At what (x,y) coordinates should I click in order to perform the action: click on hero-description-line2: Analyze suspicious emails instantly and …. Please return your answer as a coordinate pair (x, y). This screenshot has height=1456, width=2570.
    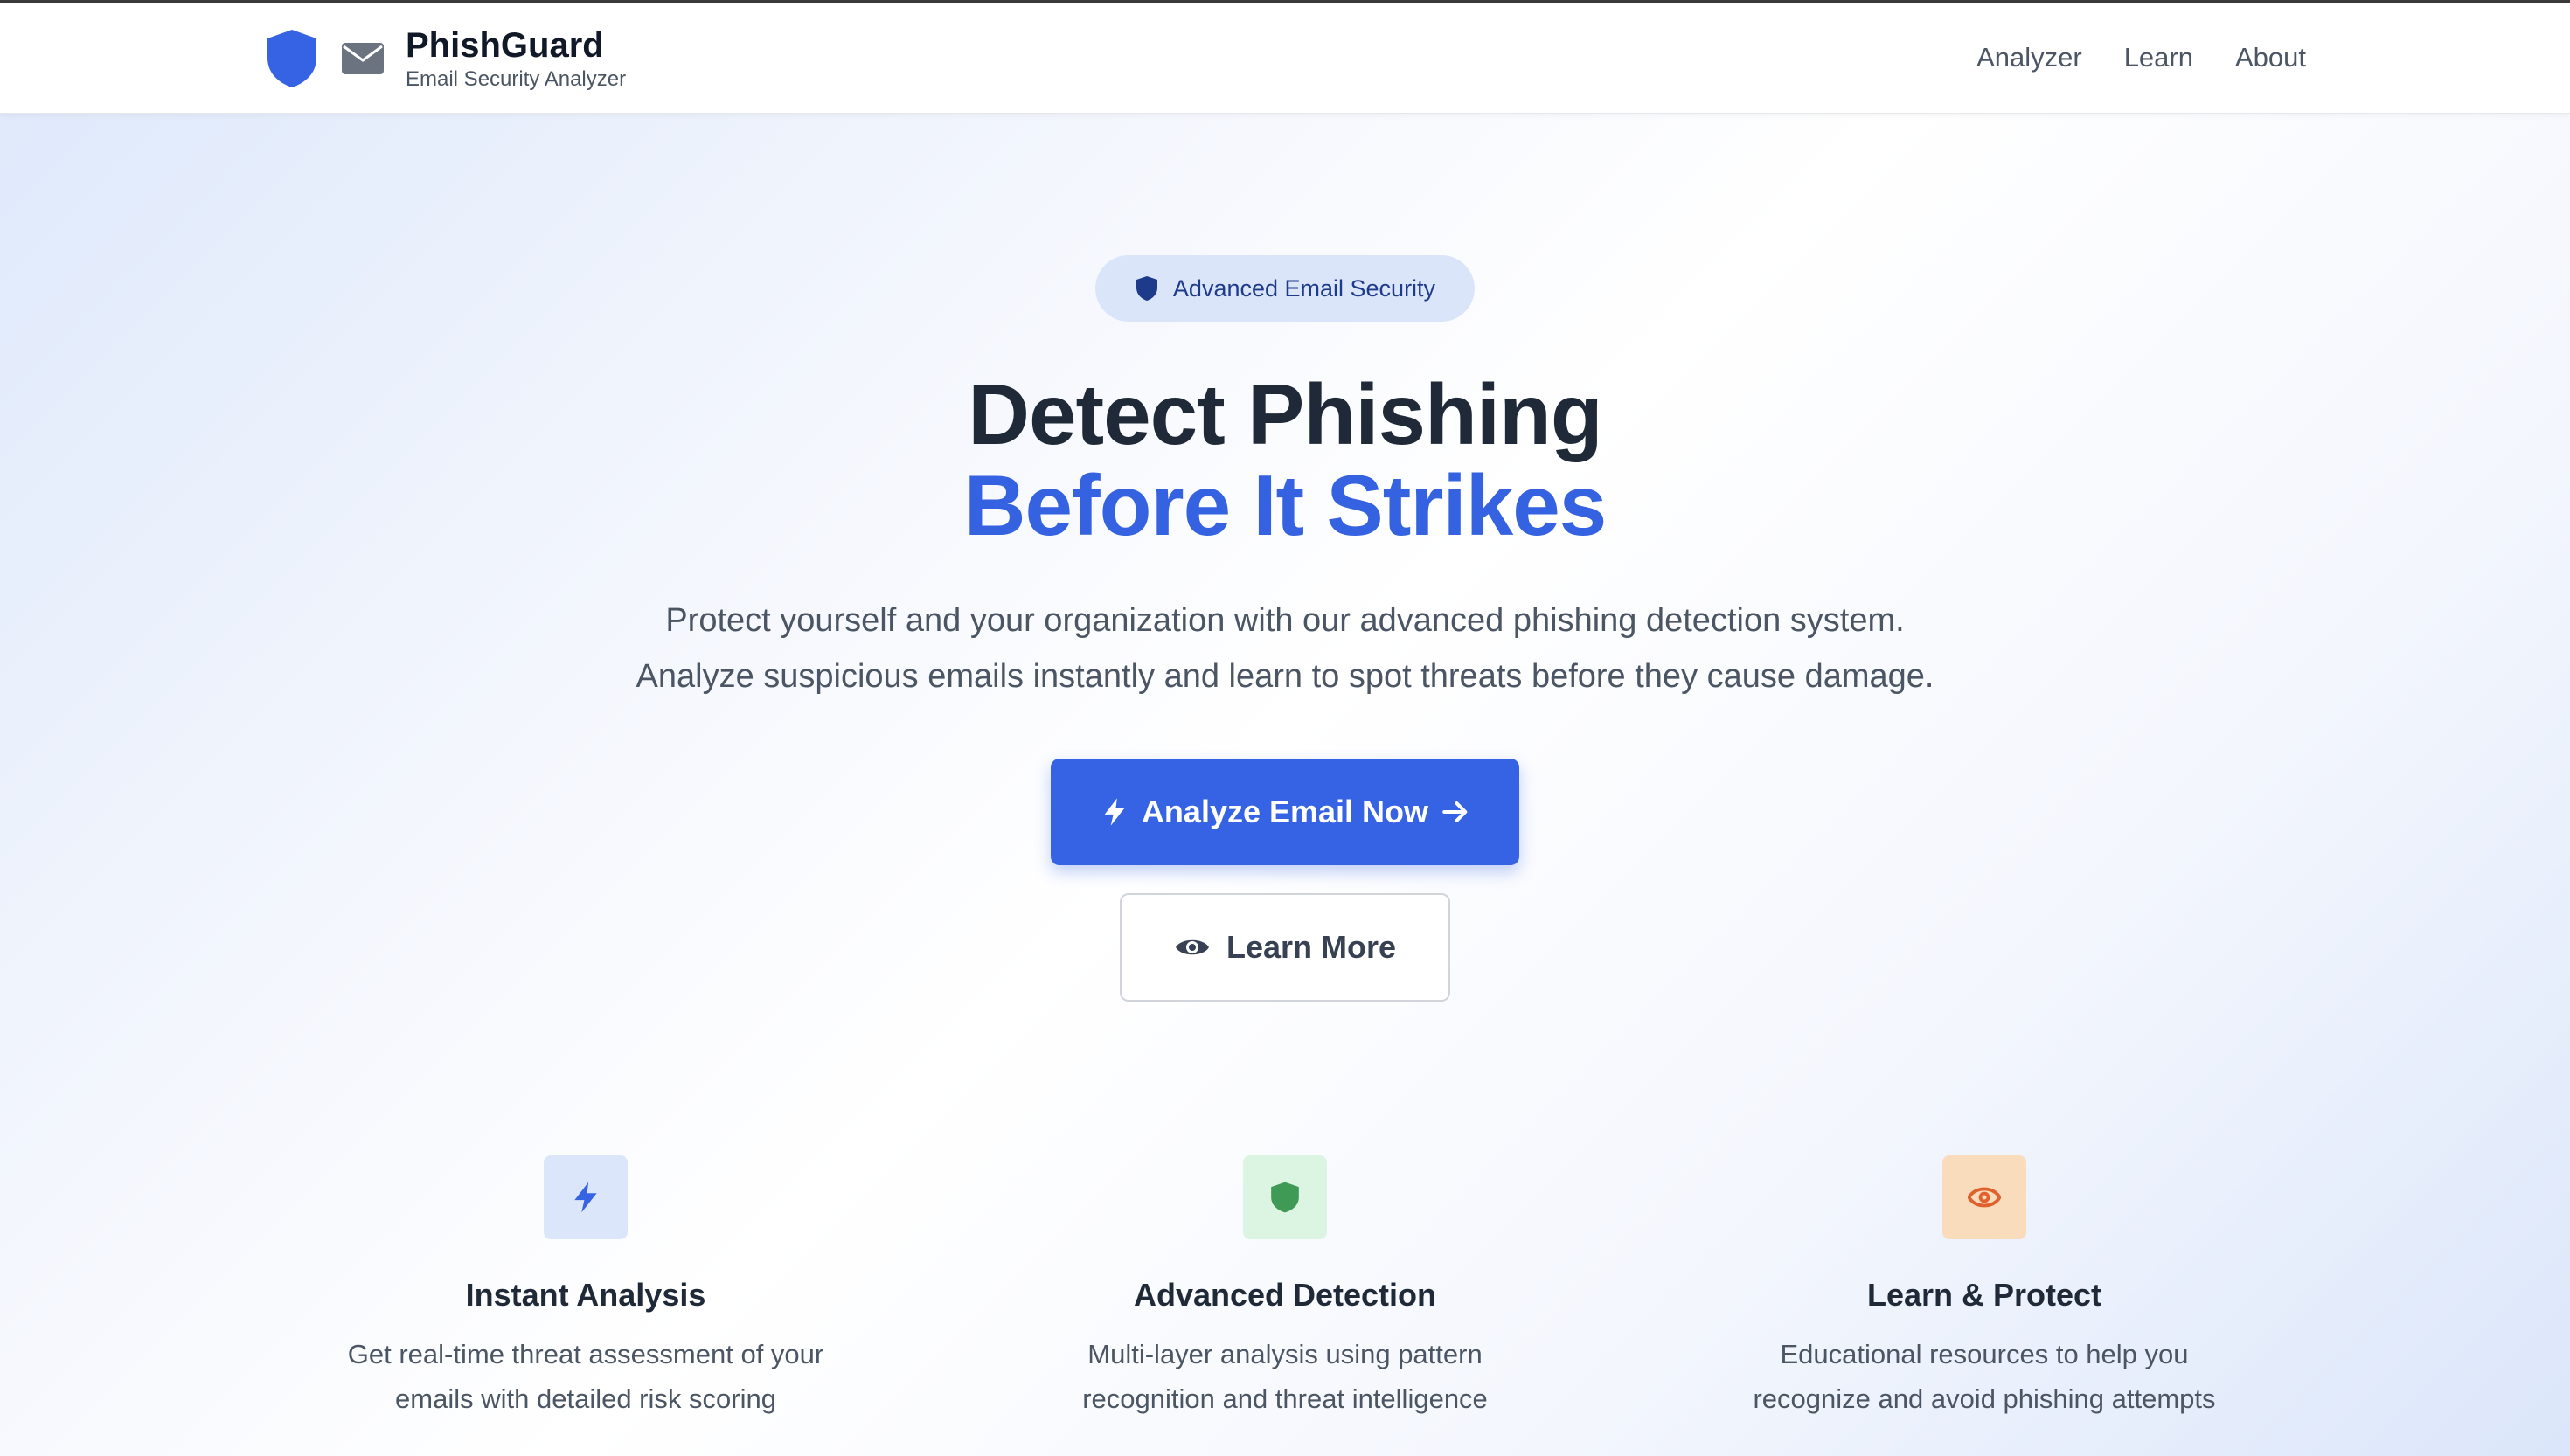
    Looking at the image, I should click on (1285, 676).